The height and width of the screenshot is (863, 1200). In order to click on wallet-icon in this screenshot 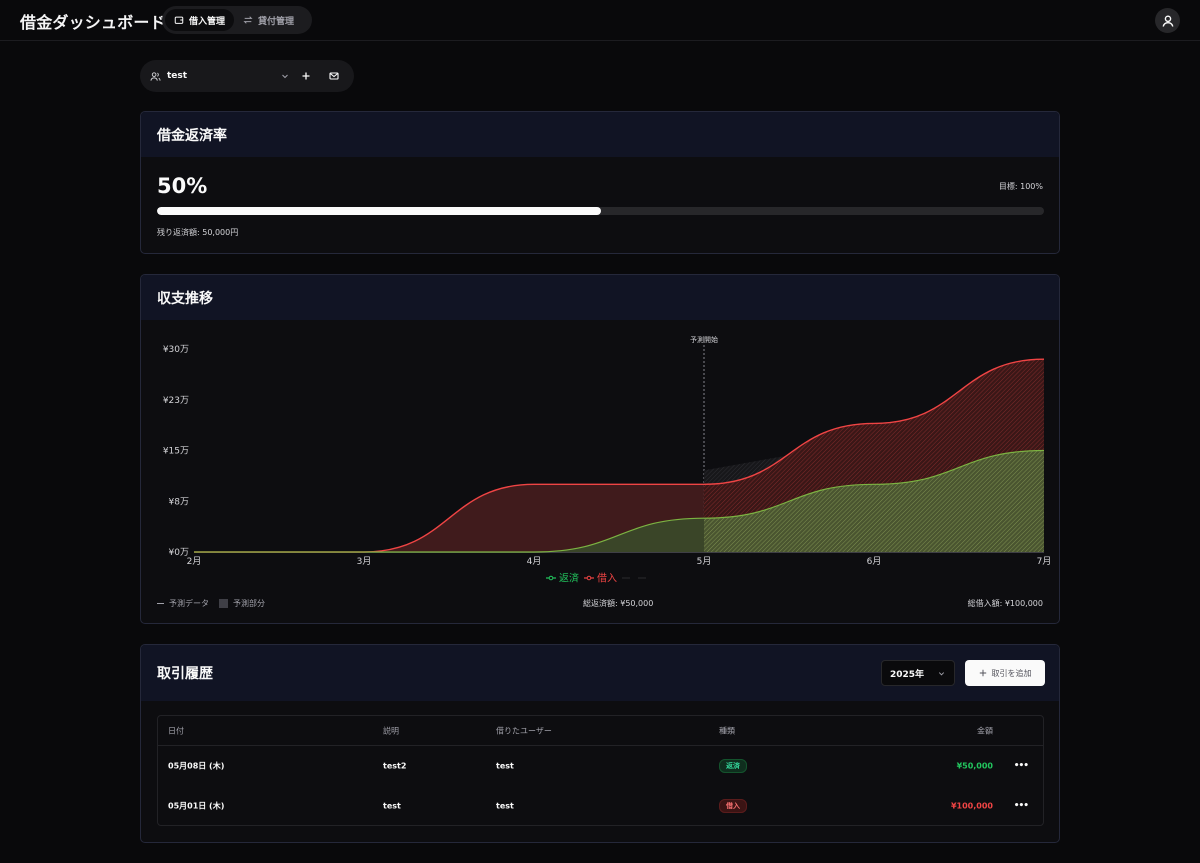, I will do `click(179, 20)`.